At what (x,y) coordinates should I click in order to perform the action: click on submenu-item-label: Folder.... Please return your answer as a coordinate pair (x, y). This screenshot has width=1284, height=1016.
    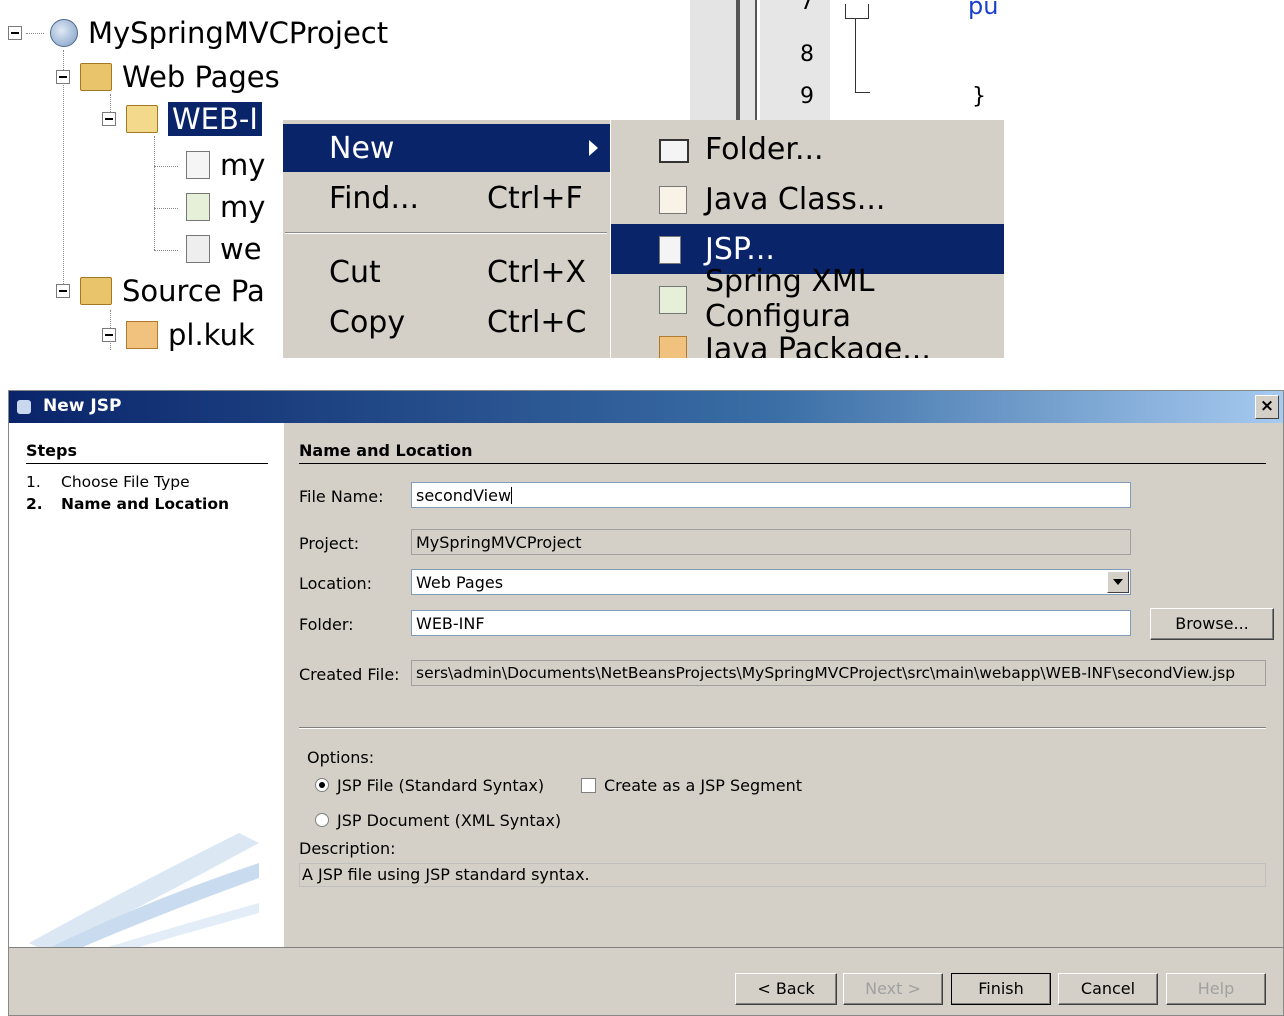
    Looking at the image, I should click on (764, 149).